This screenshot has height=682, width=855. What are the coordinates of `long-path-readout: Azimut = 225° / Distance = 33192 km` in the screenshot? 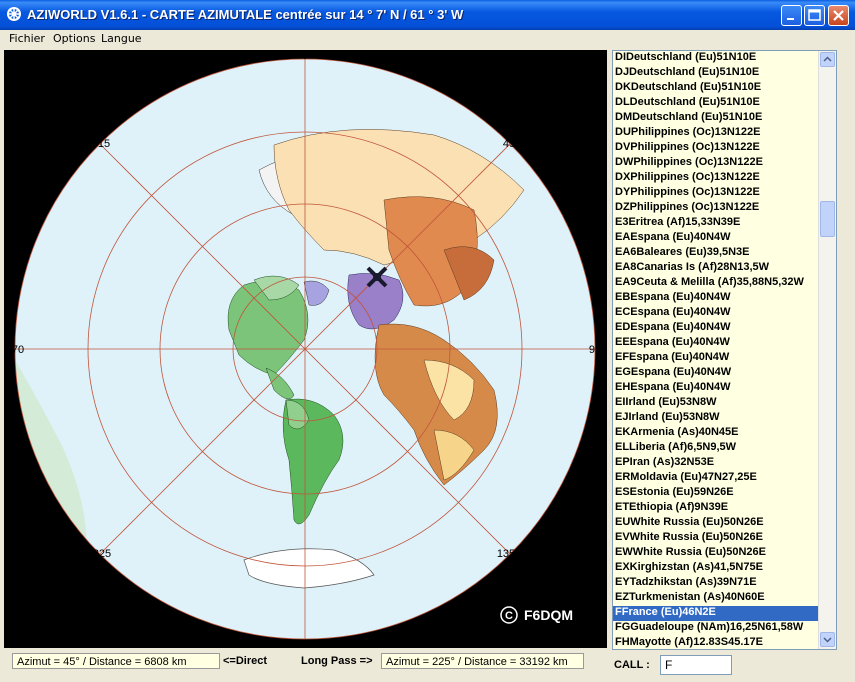 It's located at (482, 661).